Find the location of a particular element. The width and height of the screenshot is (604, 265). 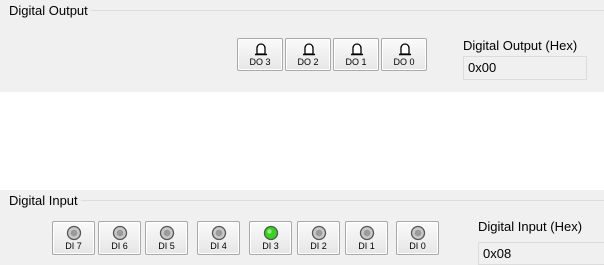

di-2-label: DI 2 is located at coordinates (318, 246).